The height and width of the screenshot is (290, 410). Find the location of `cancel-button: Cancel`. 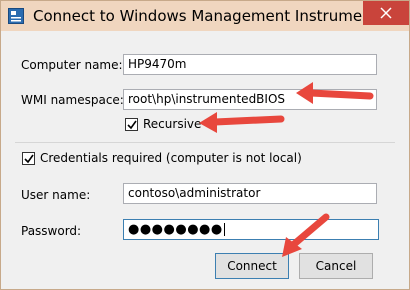

cancel-button: Cancel is located at coordinates (336, 266).